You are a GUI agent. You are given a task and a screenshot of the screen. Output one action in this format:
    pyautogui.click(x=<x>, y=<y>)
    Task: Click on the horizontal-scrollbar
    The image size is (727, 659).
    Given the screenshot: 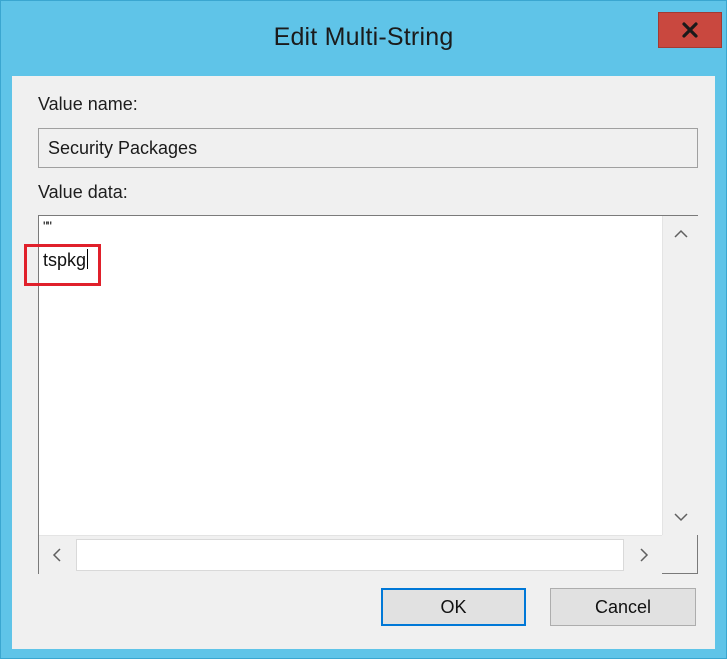 What is the action you would take?
    pyautogui.click(x=350, y=554)
    